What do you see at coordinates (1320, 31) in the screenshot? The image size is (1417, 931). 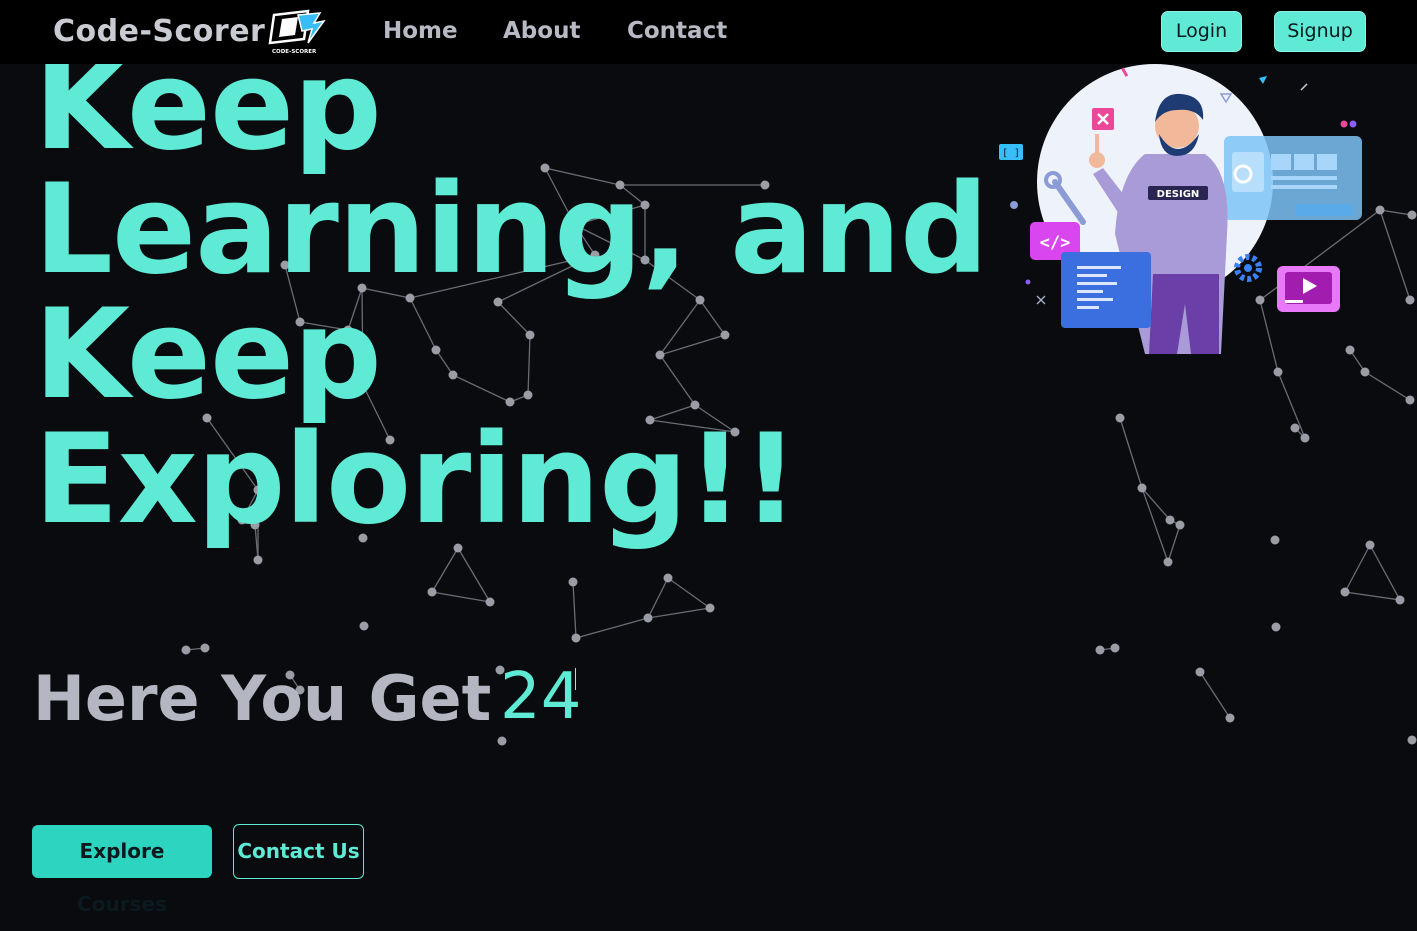 I see `signup-button: Signup` at bounding box center [1320, 31].